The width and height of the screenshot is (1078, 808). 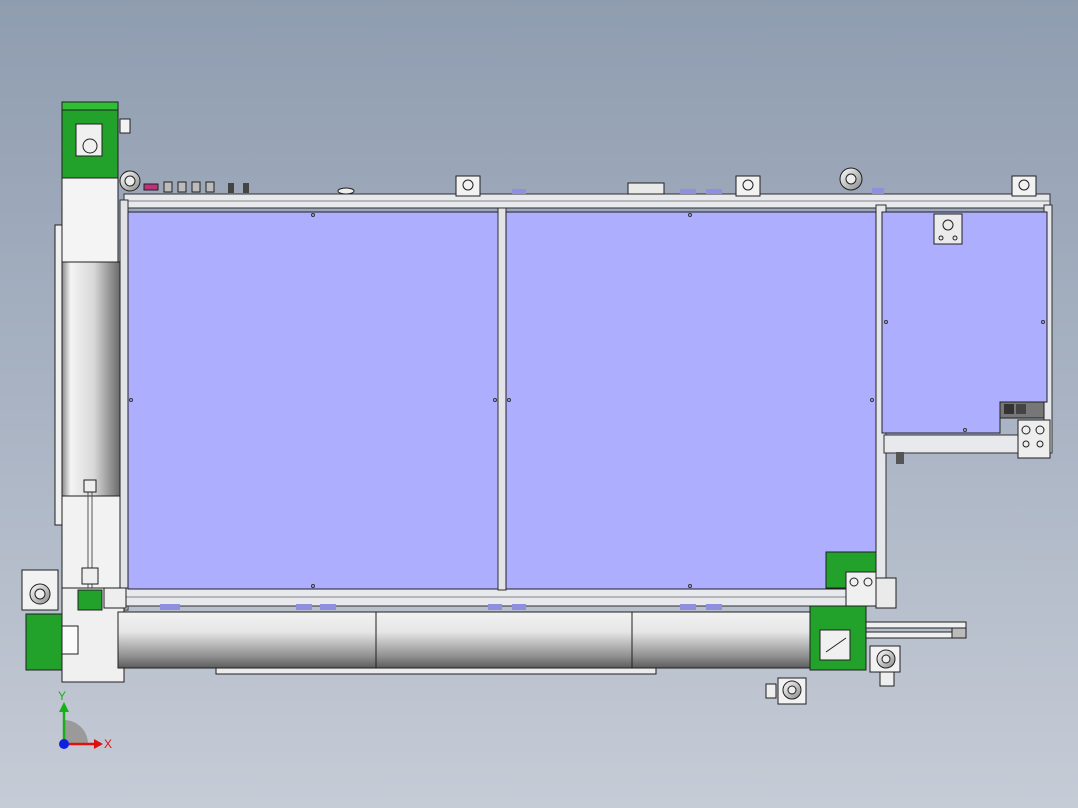 I want to click on top-fittings, so click(x=578, y=182).